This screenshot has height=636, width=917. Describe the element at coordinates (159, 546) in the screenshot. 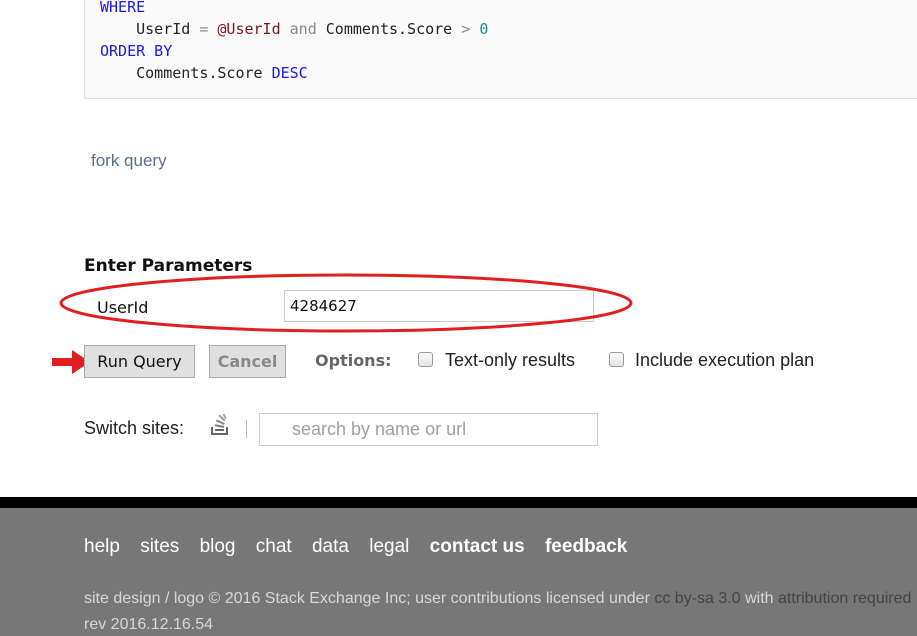

I see `footer-link-sites: sites` at that location.